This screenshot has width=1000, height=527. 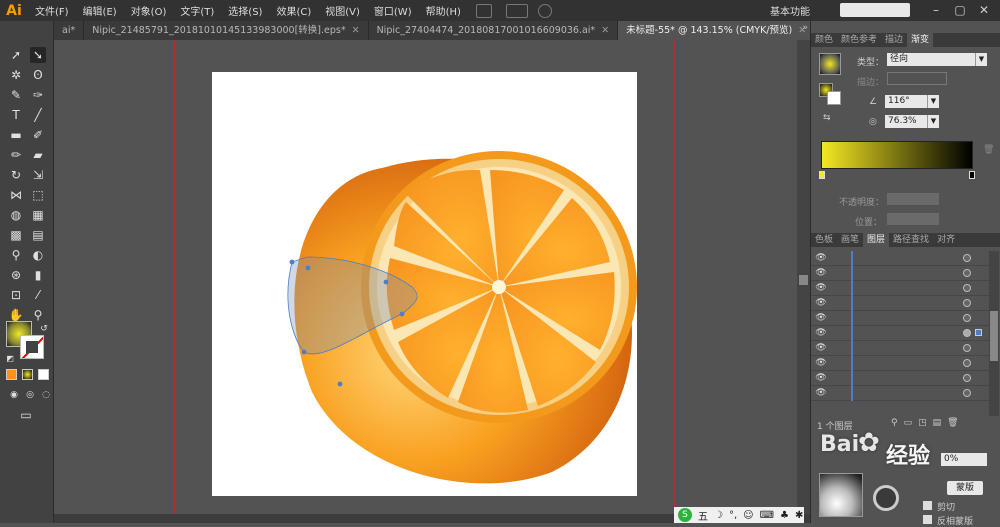 What do you see at coordinates (784, 515) in the screenshot?
I see `skin-icon: ♣` at bounding box center [784, 515].